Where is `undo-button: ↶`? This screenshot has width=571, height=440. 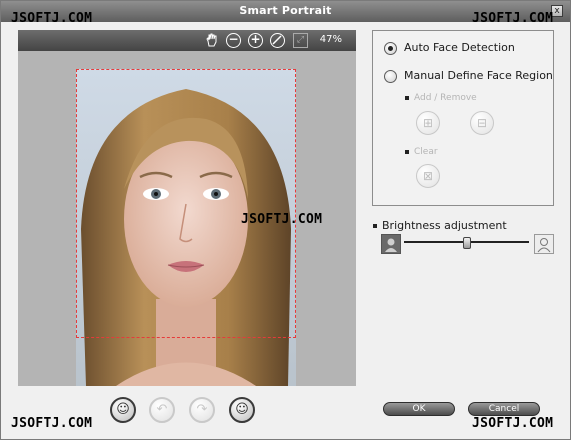
undo-button: ↶ is located at coordinates (162, 410).